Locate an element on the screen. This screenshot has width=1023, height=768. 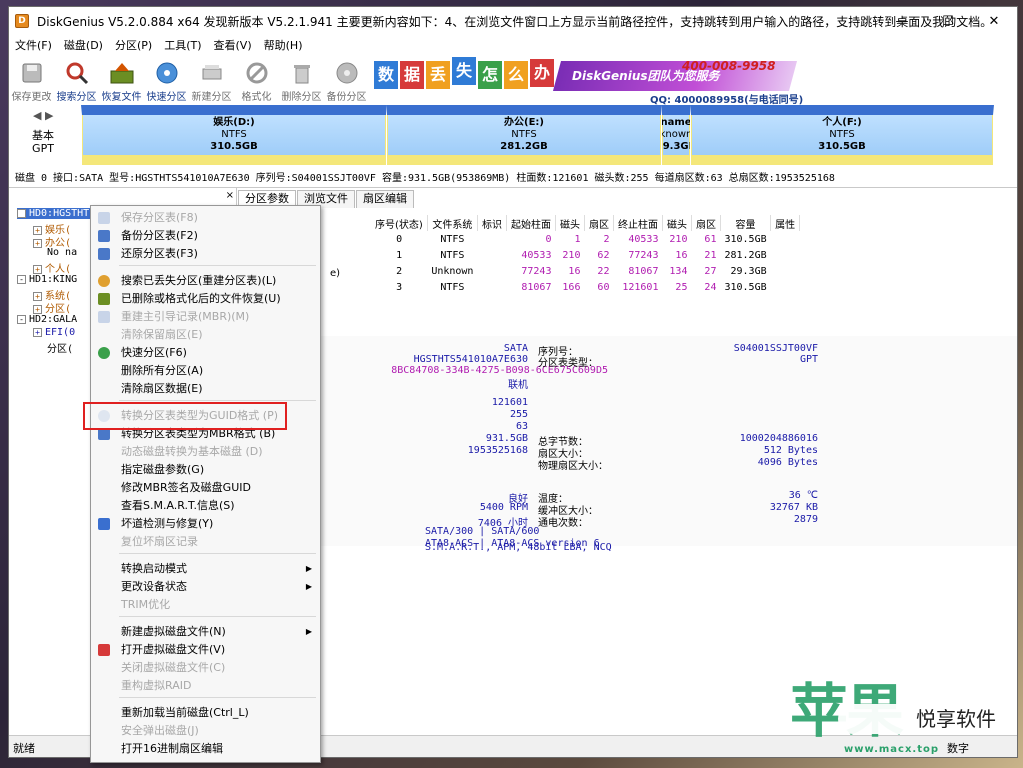
quick-partition-button: 快速分区 is located at coordinates (166, 79).